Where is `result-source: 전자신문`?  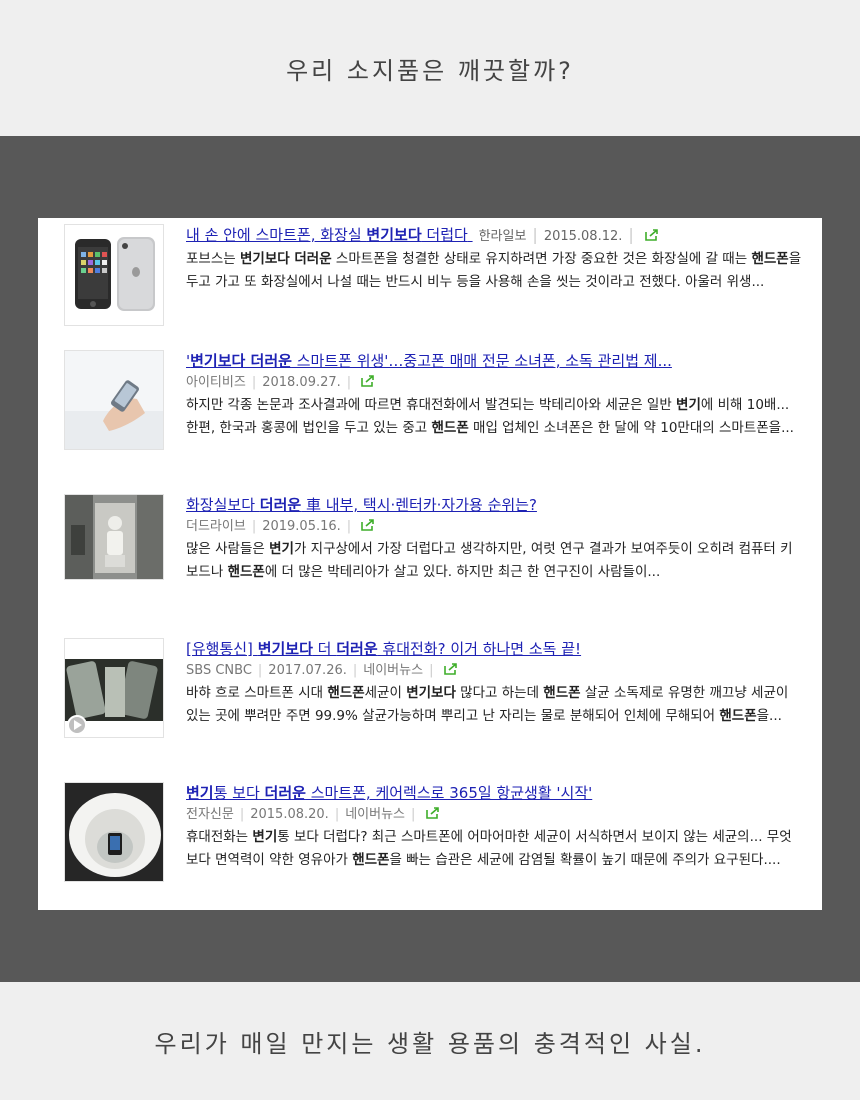
result-source: 전자신문 is located at coordinates (210, 814).